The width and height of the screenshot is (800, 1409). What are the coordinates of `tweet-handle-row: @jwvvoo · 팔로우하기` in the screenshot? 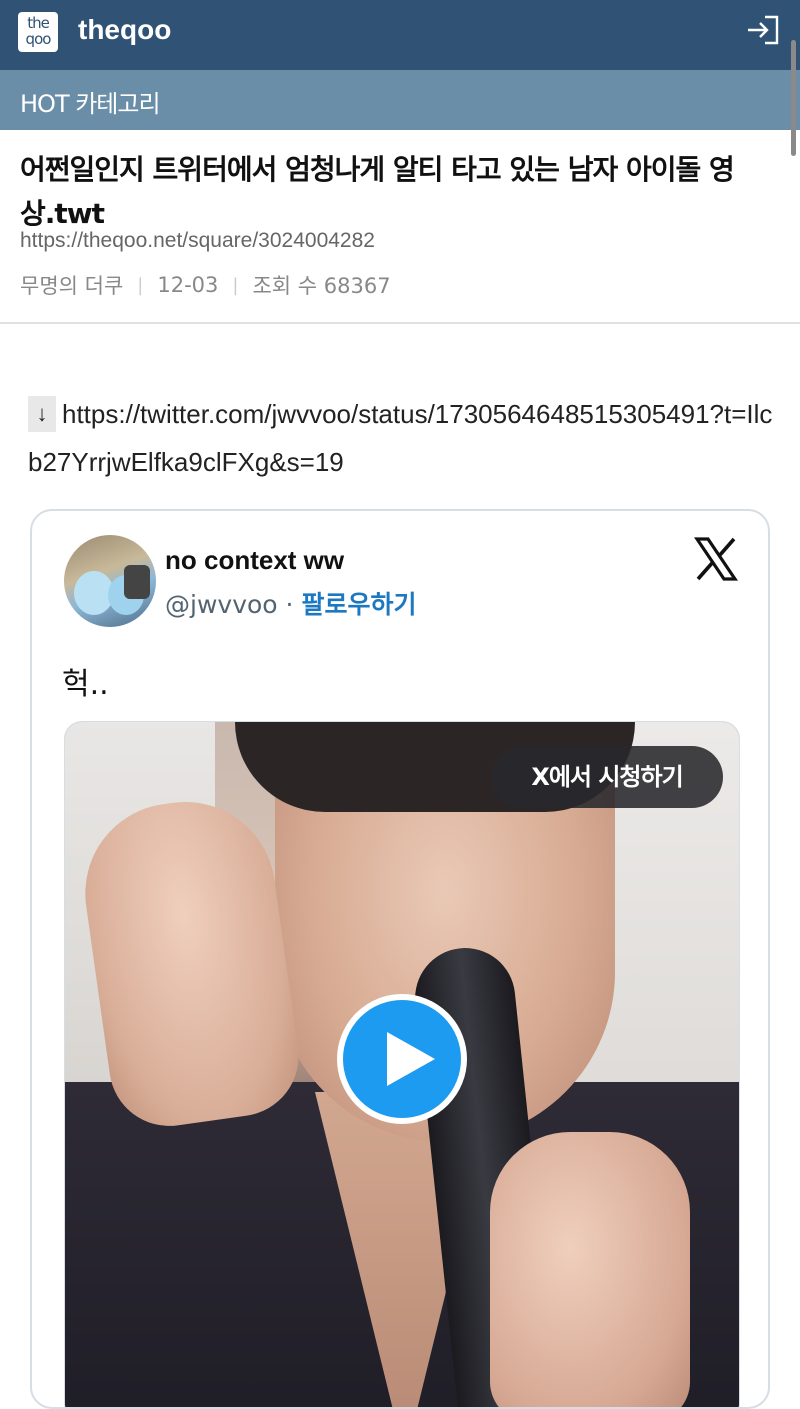 It's located at (290, 603).